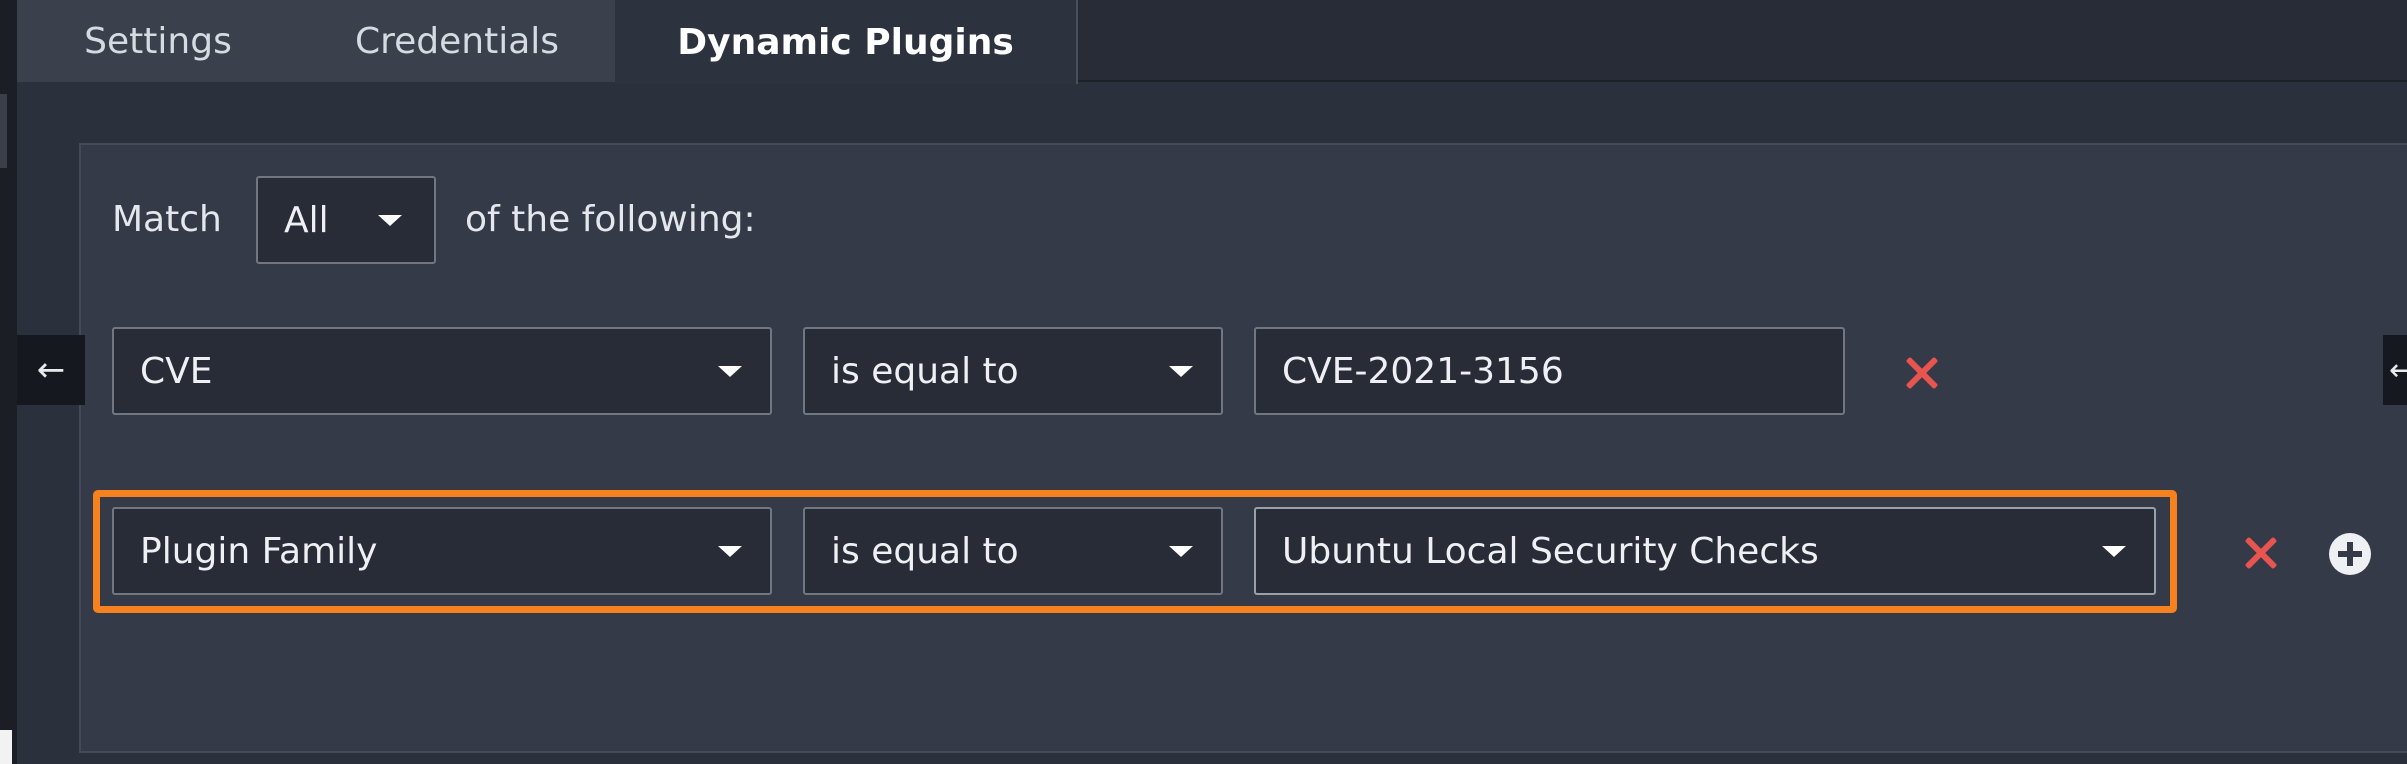  I want to click on left-edge-strip, so click(8, 382).